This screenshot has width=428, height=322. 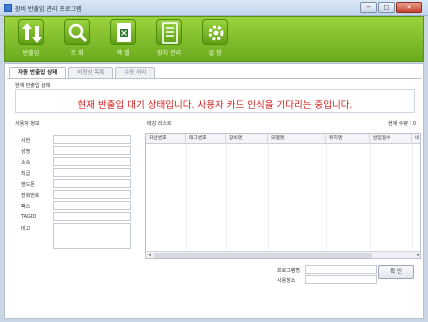 I want to click on field-department: 소속, so click(x=74, y=162).